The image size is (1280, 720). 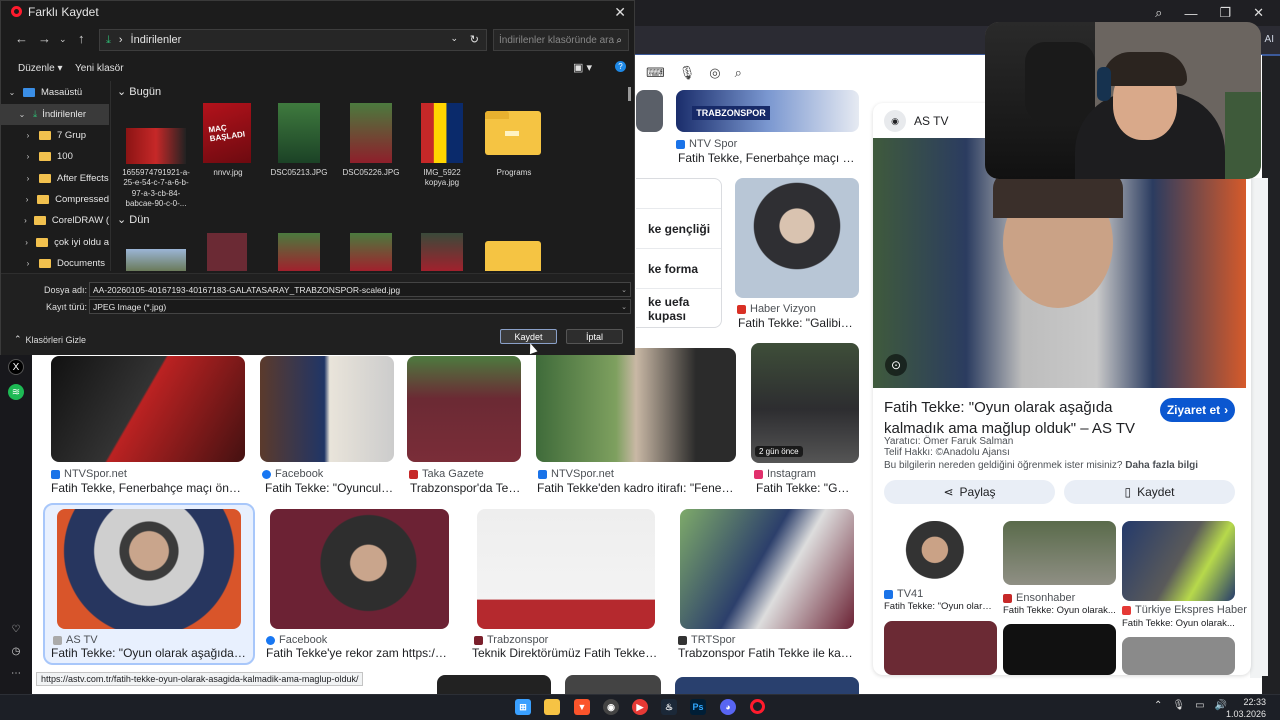 What do you see at coordinates (21, 38) in the screenshot?
I see `back-icon: ←` at bounding box center [21, 38].